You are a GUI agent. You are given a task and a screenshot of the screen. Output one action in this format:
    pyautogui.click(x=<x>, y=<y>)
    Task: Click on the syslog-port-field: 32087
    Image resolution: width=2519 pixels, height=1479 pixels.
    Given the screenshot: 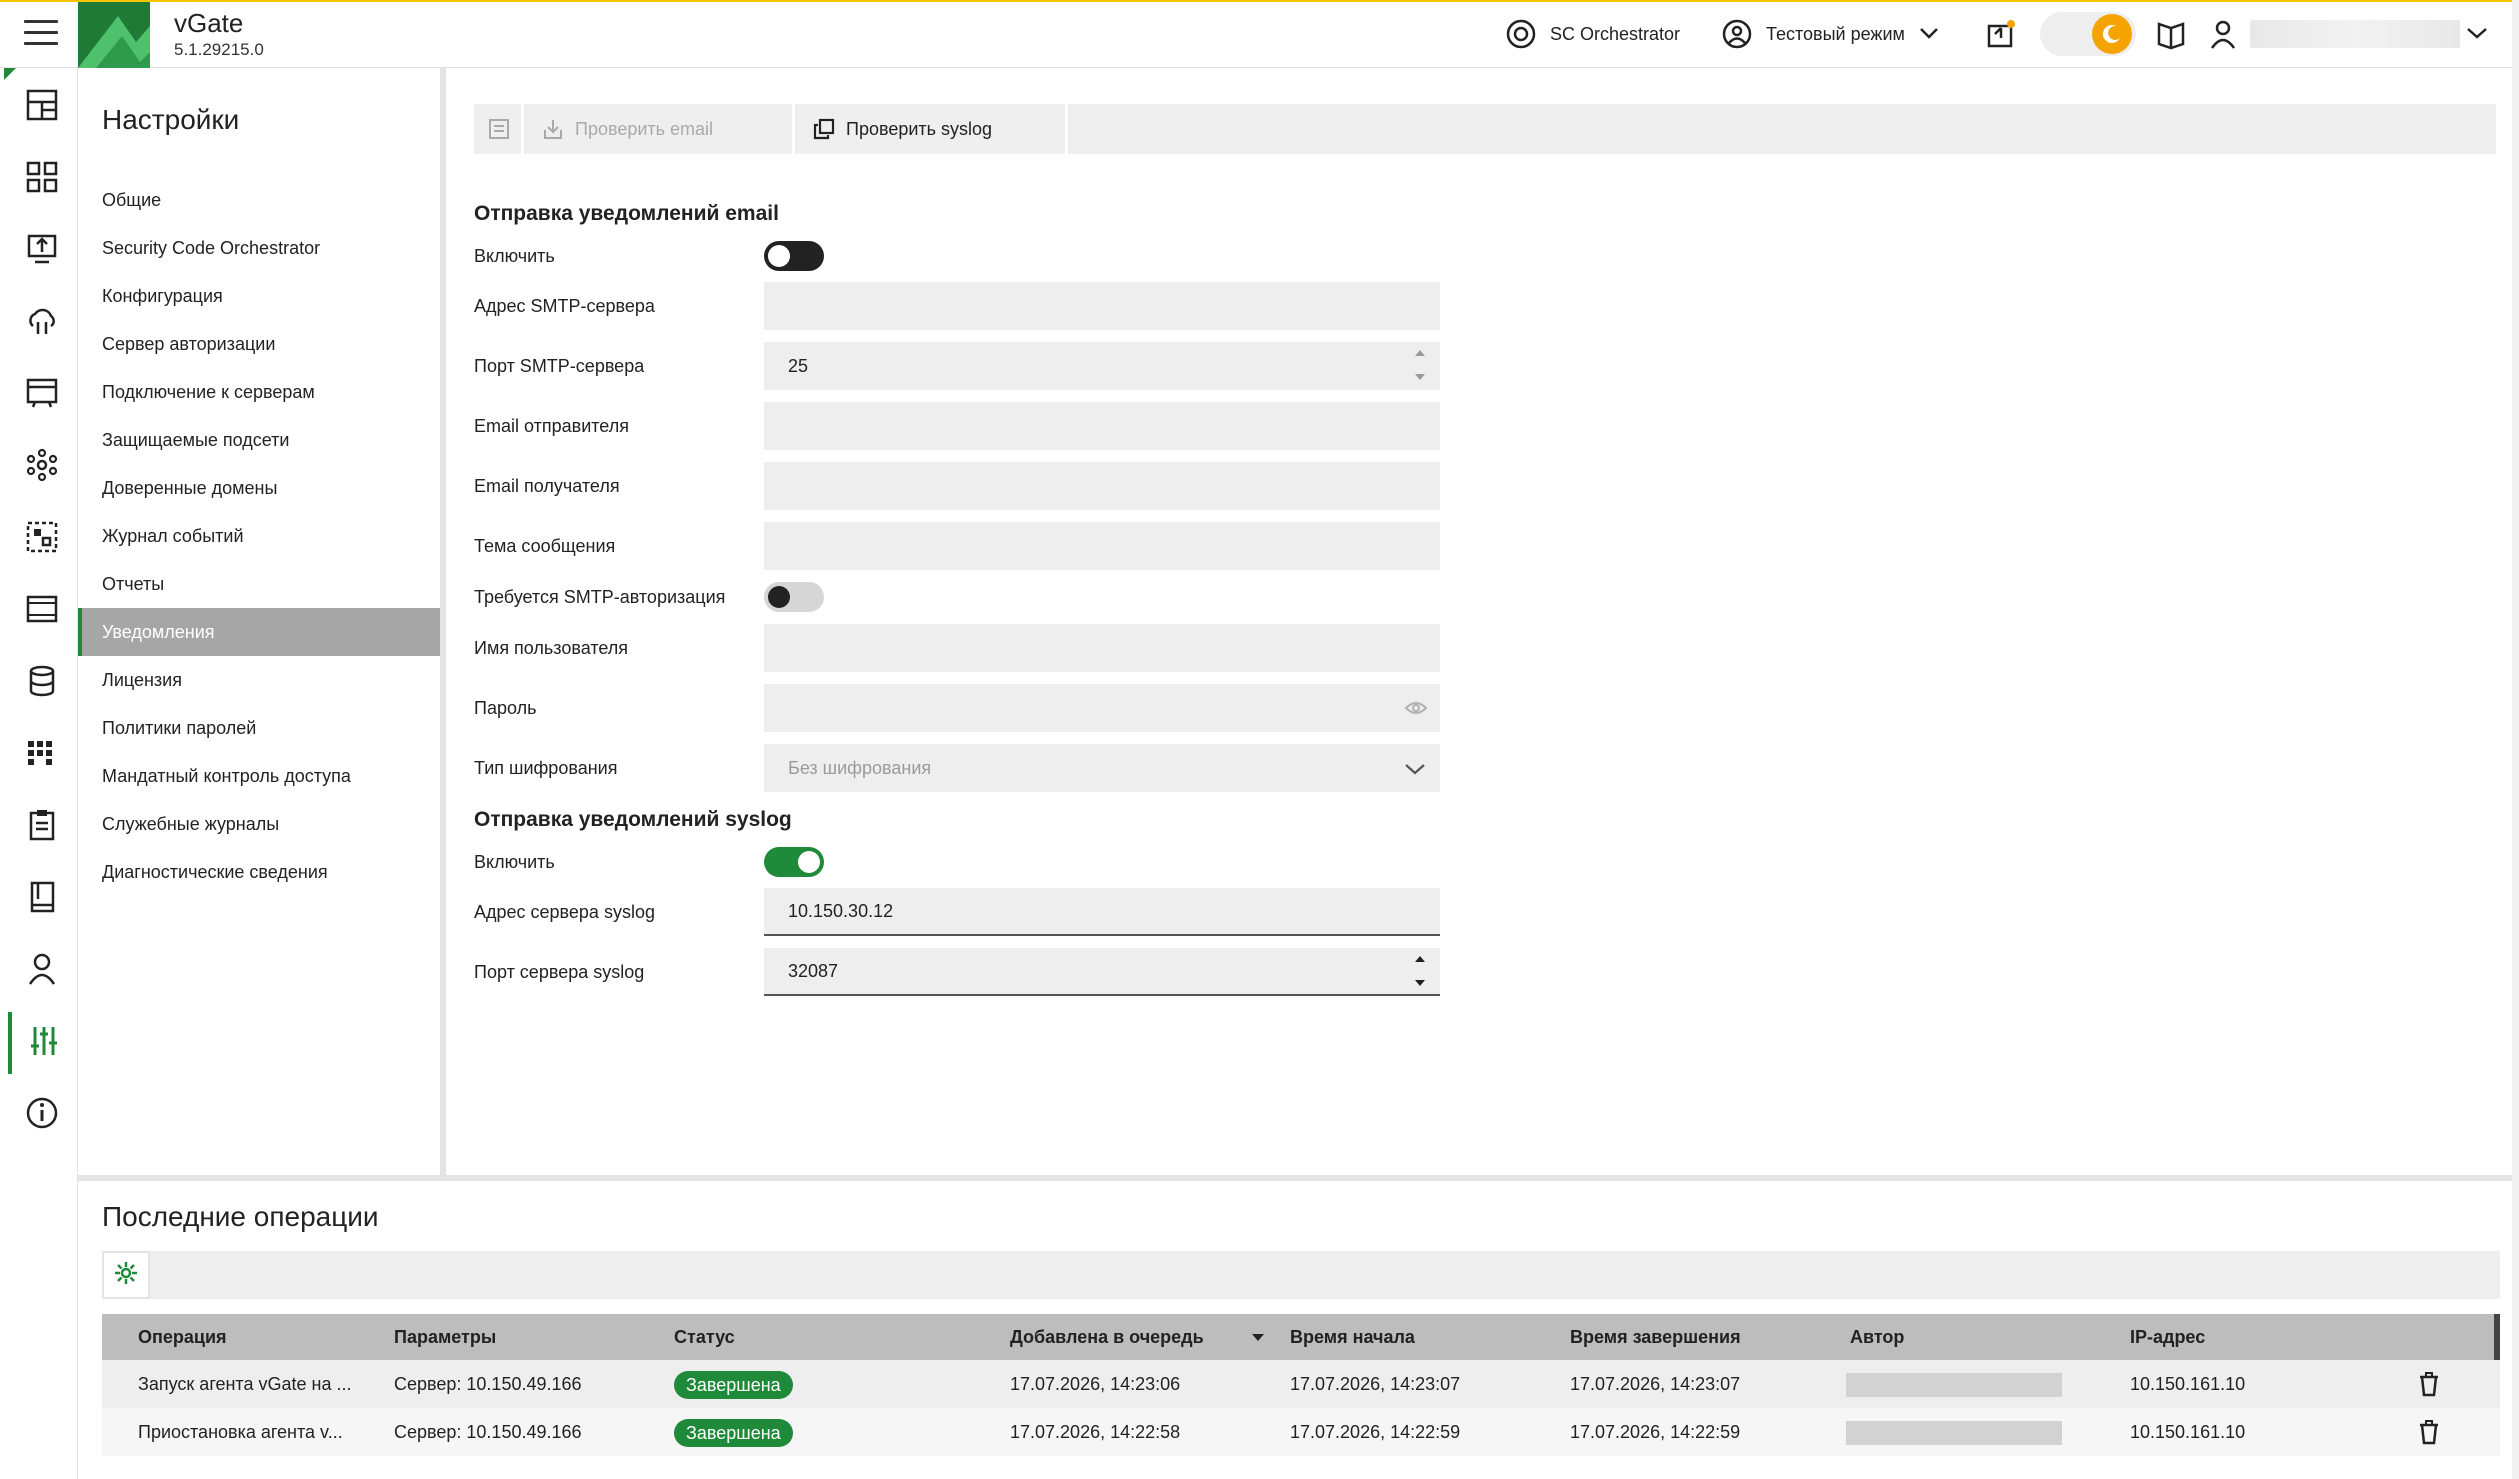 What is the action you would take?
    pyautogui.click(x=1102, y=972)
    